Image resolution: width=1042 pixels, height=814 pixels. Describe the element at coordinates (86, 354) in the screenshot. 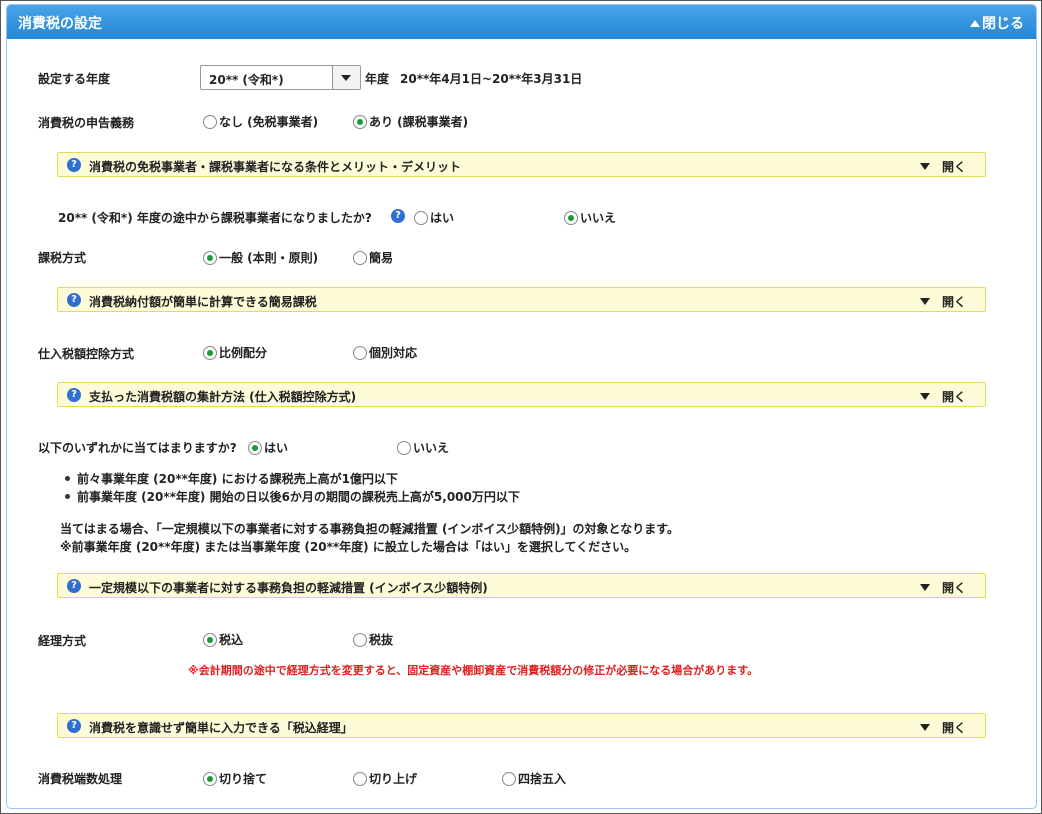

I see `deduction-method-label: 仕入税額控除方式` at that location.